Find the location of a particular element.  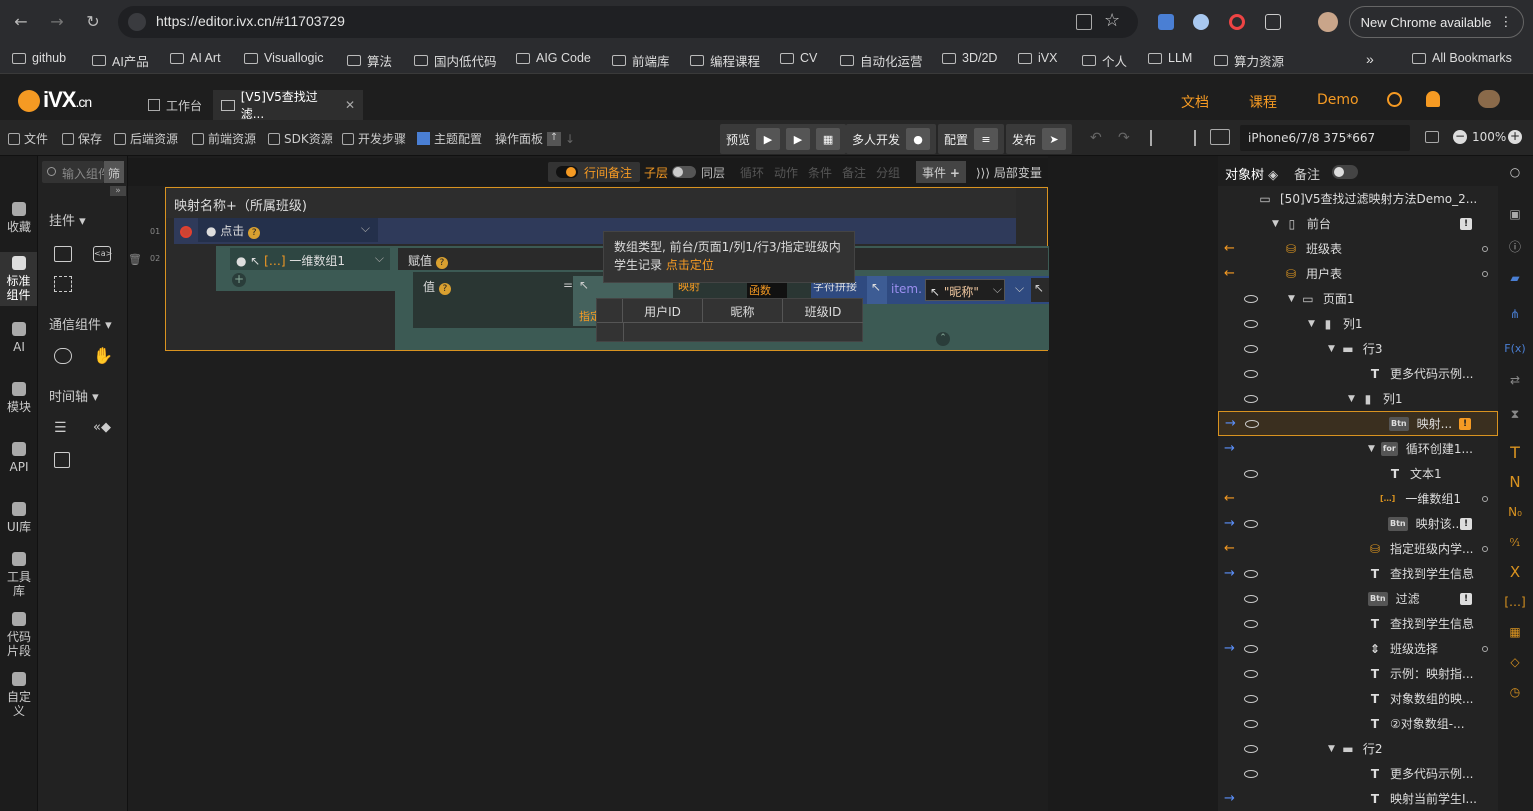

qrcode-icon: ▦ is located at coordinates (828, 139).